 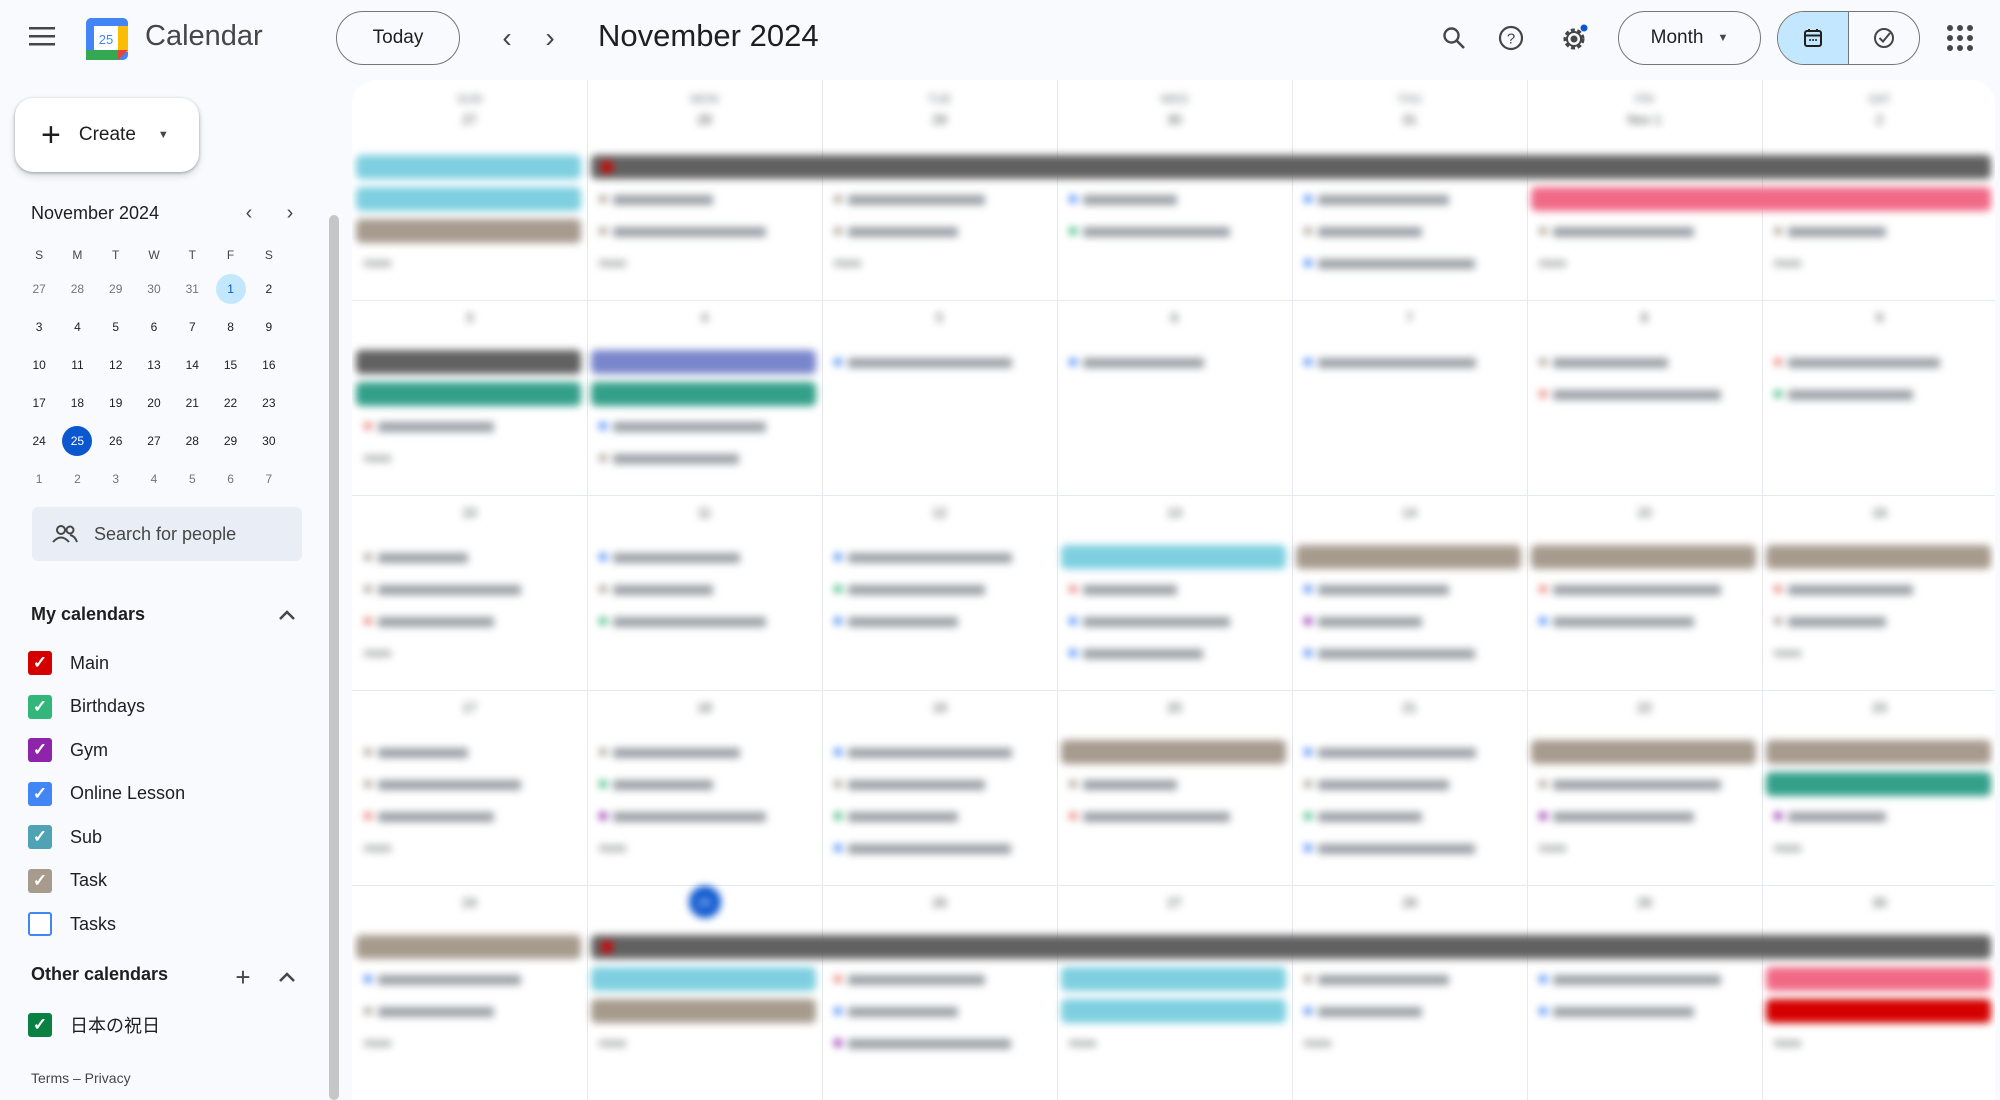 I want to click on day-number: 13, so click(x=1174, y=512).